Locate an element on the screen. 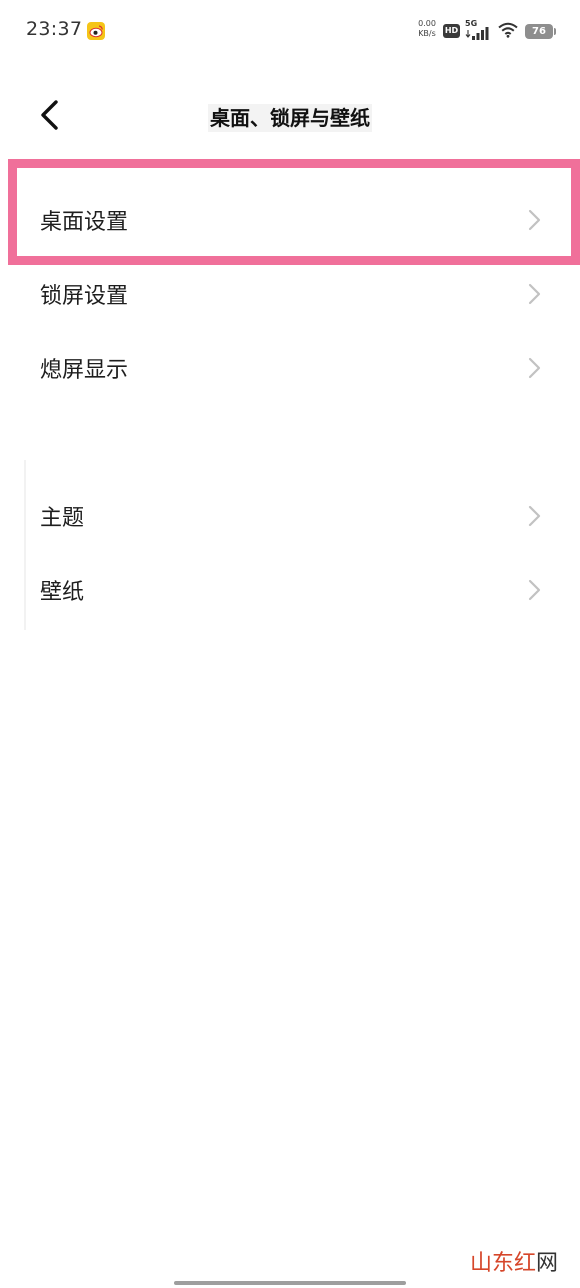 The height and width of the screenshot is (1288, 580). list-item-always-on-display: 熄屏显示 is located at coordinates (290, 367).